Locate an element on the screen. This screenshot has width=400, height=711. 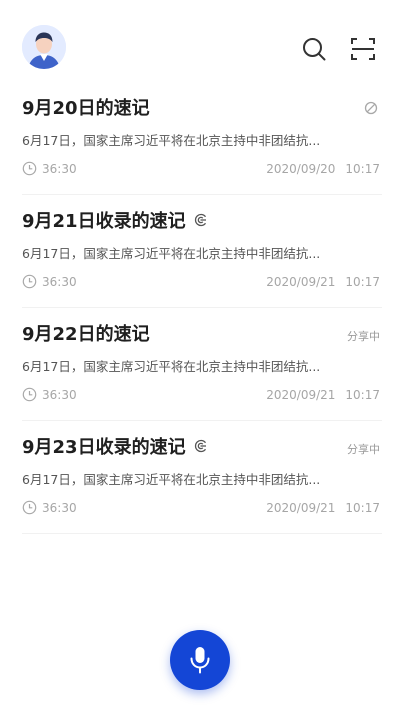
note-title: 9月20日的速记 is located at coordinates (86, 107).